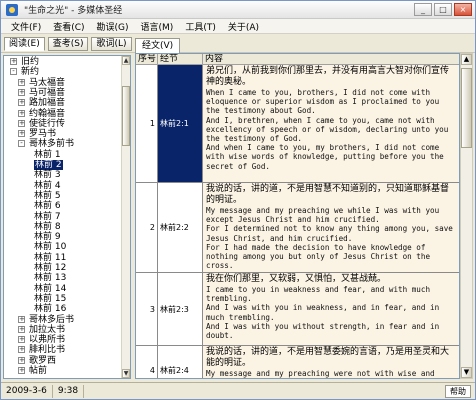 The image size is (476, 400). Describe the element at coordinates (466, 108) in the screenshot. I see `grid-scroll-thumb` at that location.